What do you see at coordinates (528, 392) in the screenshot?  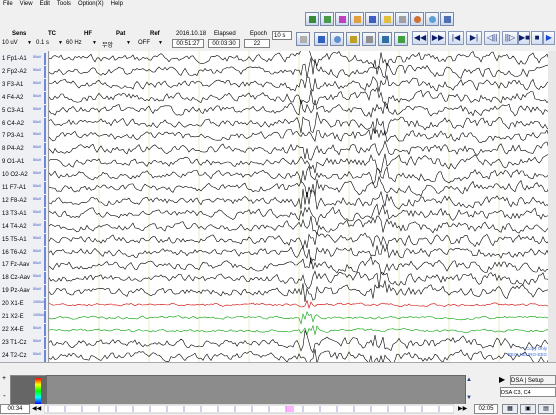 I see `dsa-channel-field: DSA C3, C4` at bounding box center [528, 392].